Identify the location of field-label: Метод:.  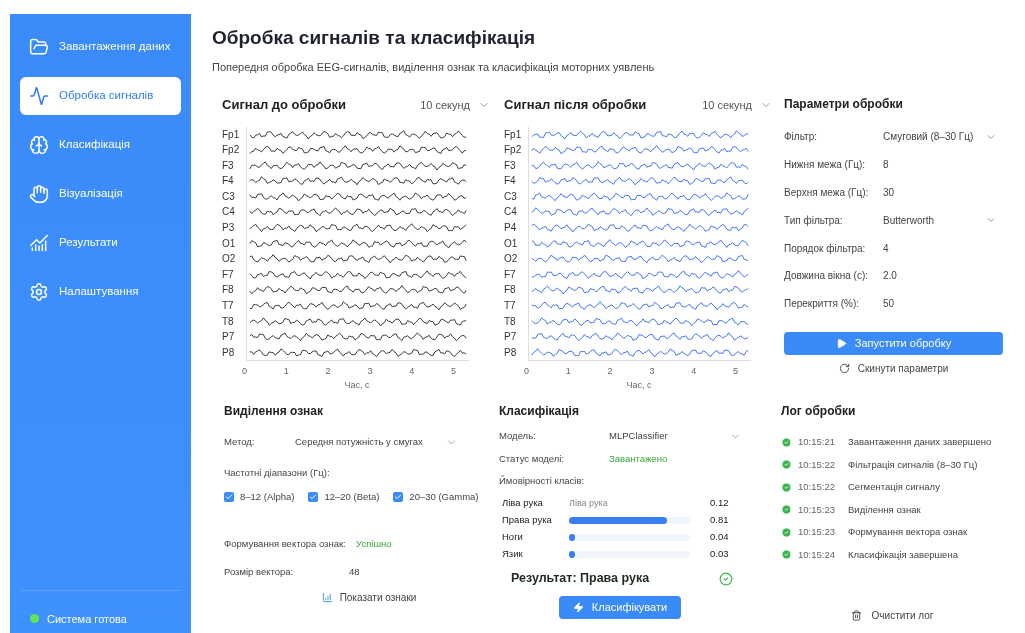
(240, 442).